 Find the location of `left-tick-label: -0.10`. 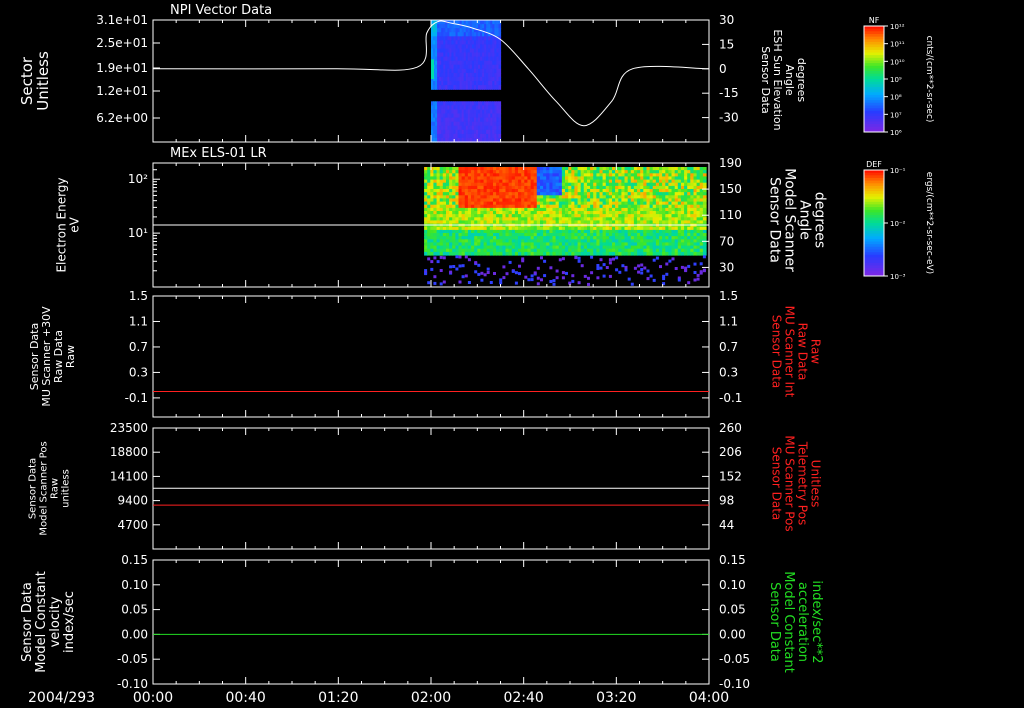

left-tick-label: -0.10 is located at coordinates (132, 684).